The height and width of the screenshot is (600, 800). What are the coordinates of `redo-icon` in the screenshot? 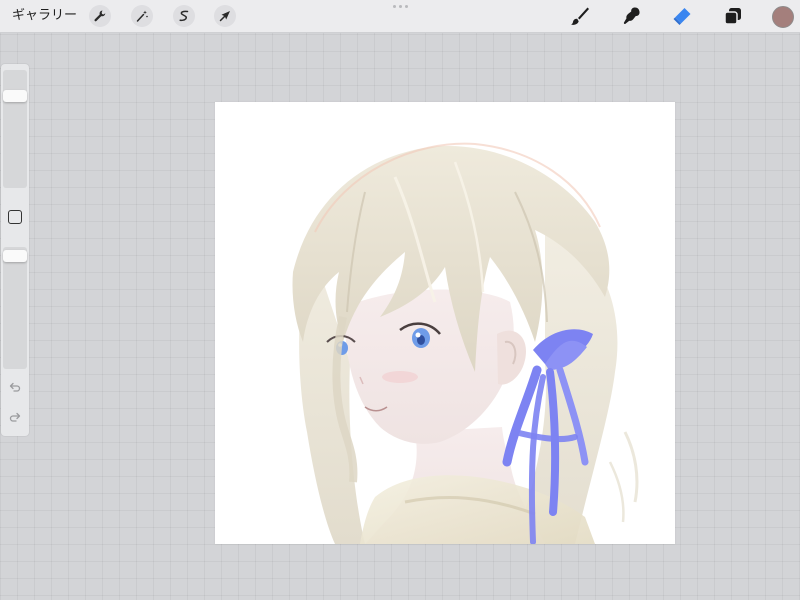 It's located at (15, 417).